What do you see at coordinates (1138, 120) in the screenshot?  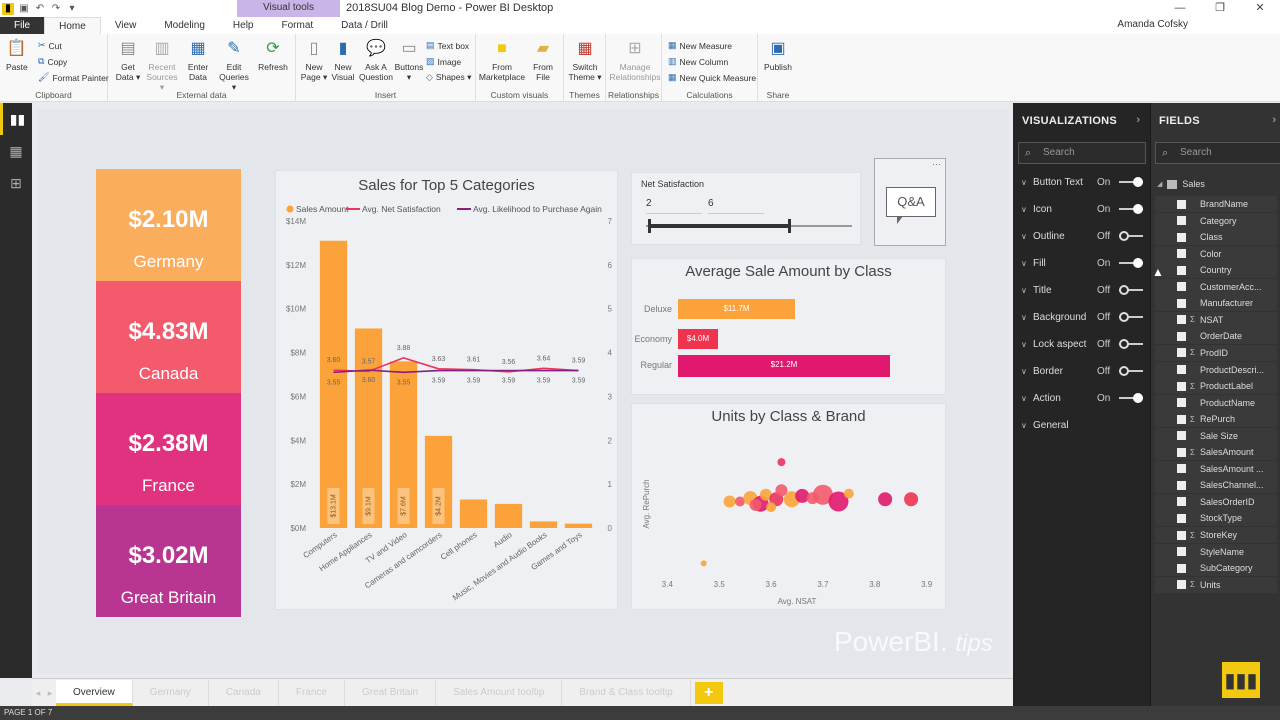 I see `collapse-viz-icon: ›` at bounding box center [1138, 120].